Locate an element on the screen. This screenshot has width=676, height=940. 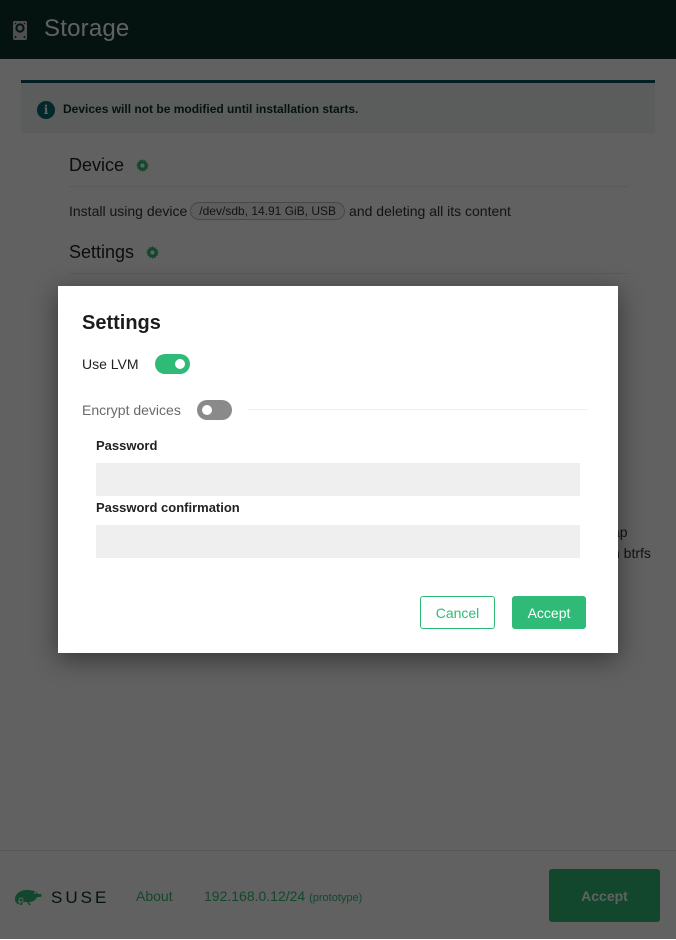
dialog-title: Settings is located at coordinates (121, 323).